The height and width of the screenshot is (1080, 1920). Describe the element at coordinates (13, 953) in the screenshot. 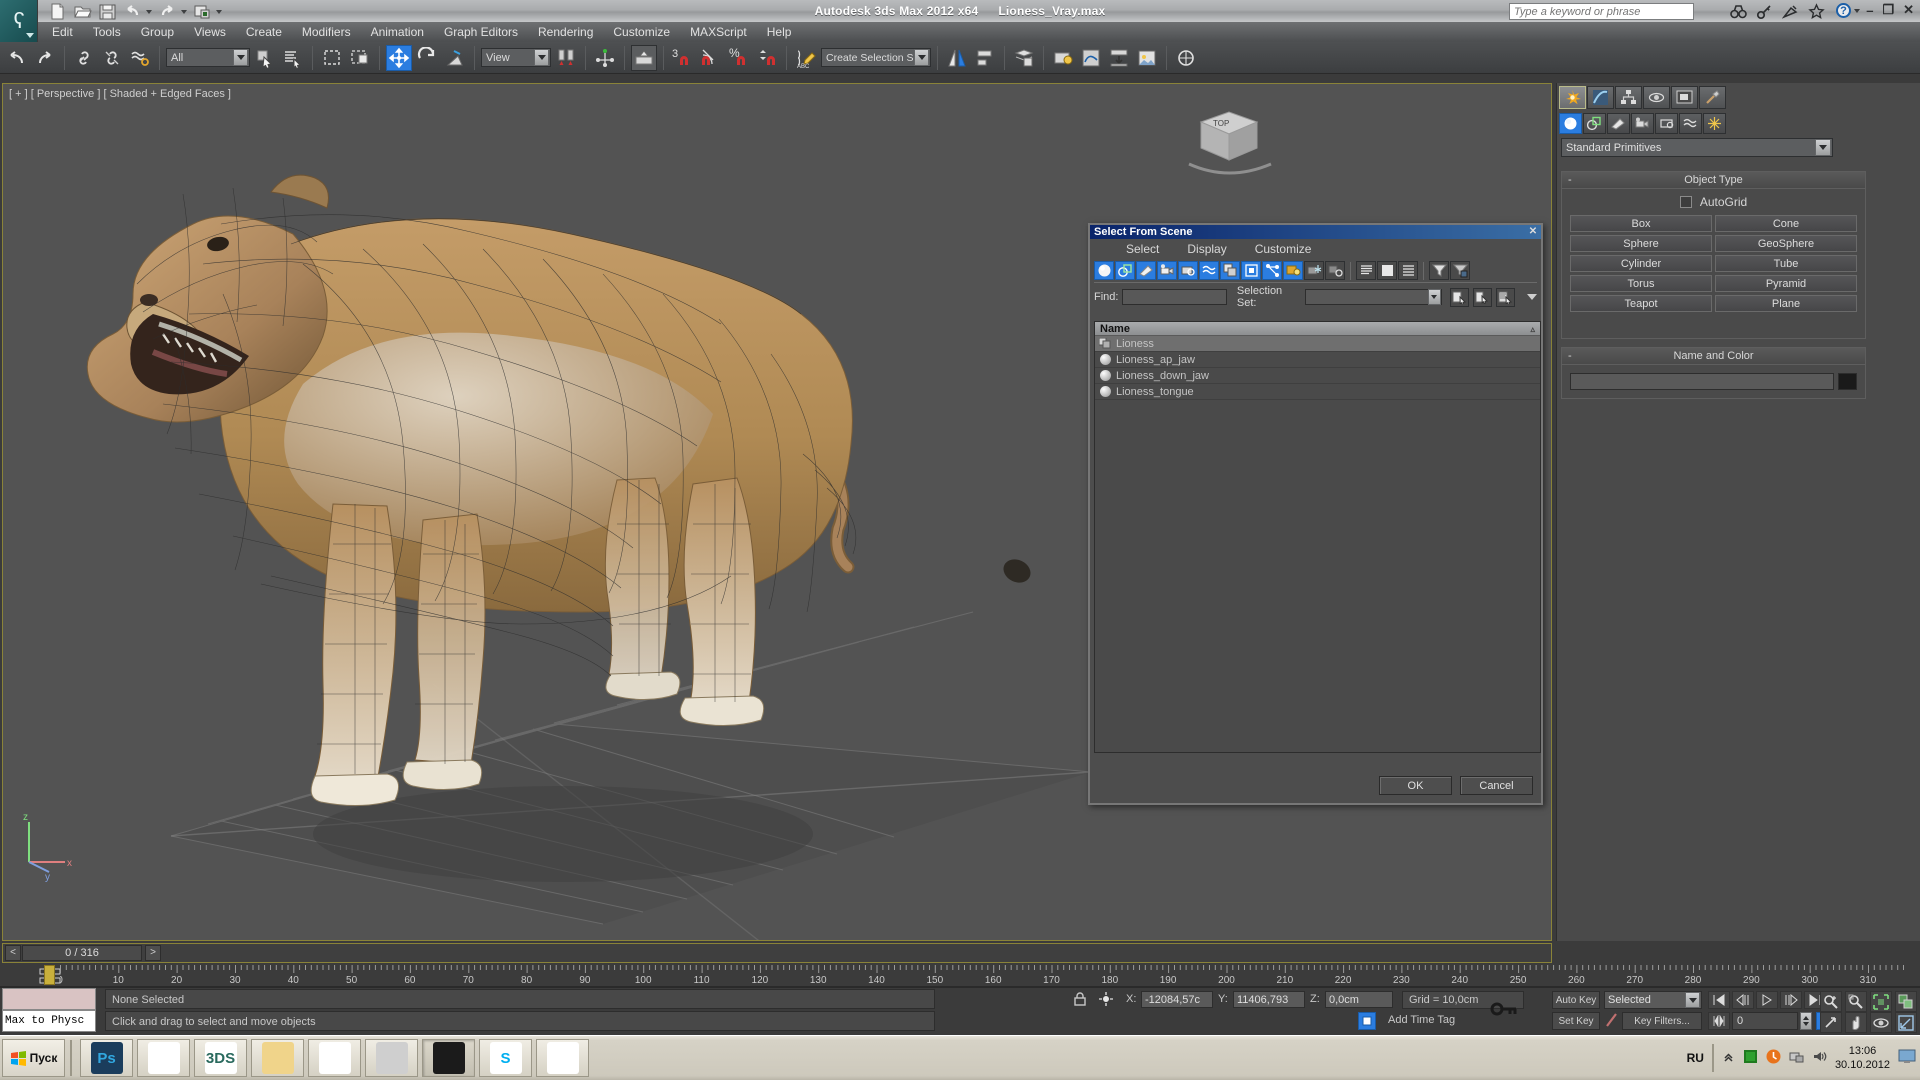

I see `previous-frame-button: <` at that location.